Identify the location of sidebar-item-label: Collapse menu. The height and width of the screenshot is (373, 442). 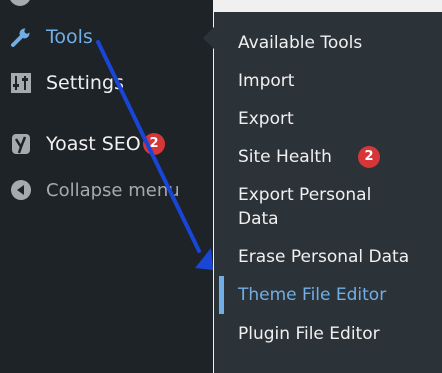
(113, 190).